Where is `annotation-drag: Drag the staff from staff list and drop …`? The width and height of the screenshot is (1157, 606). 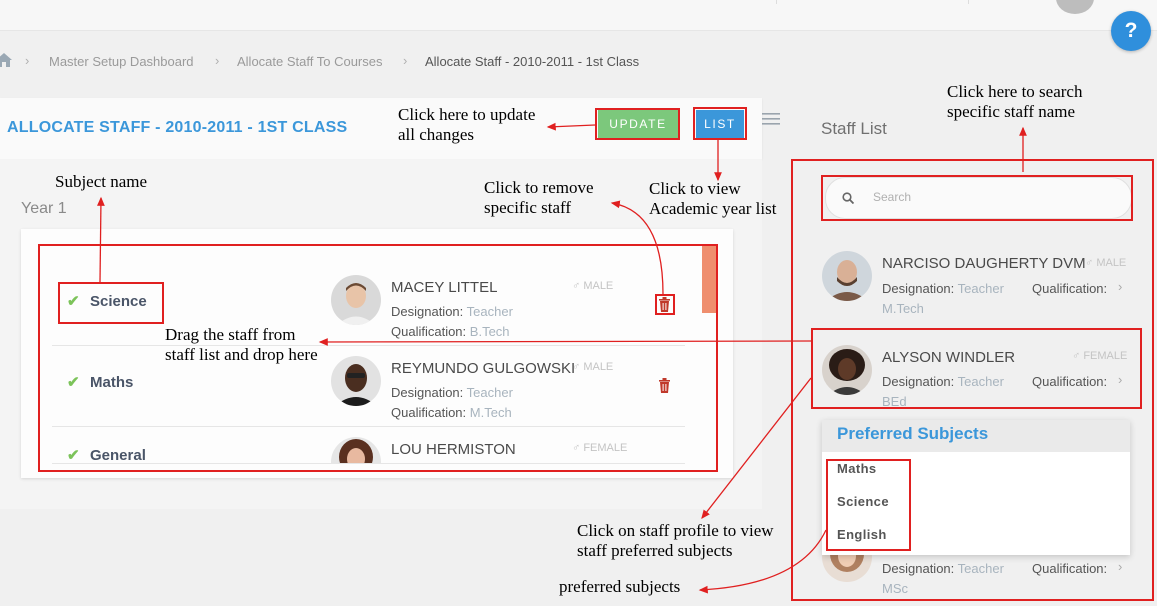
annotation-drag: Drag the staff from staff list and drop … is located at coordinates (241, 344).